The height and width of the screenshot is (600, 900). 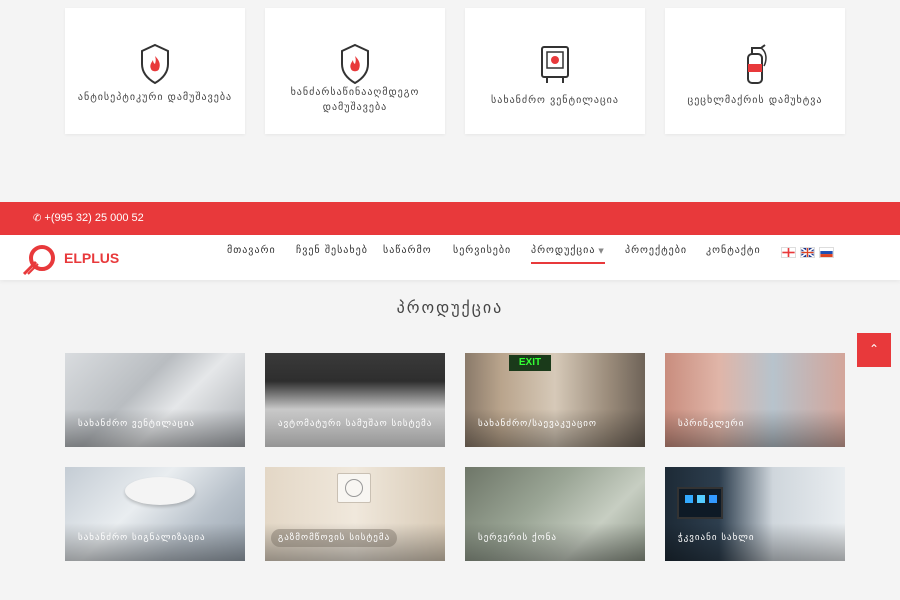 What do you see at coordinates (355, 400) in the screenshot?
I see `product-card: ავტომატური სამუშაო სისტემა` at bounding box center [355, 400].